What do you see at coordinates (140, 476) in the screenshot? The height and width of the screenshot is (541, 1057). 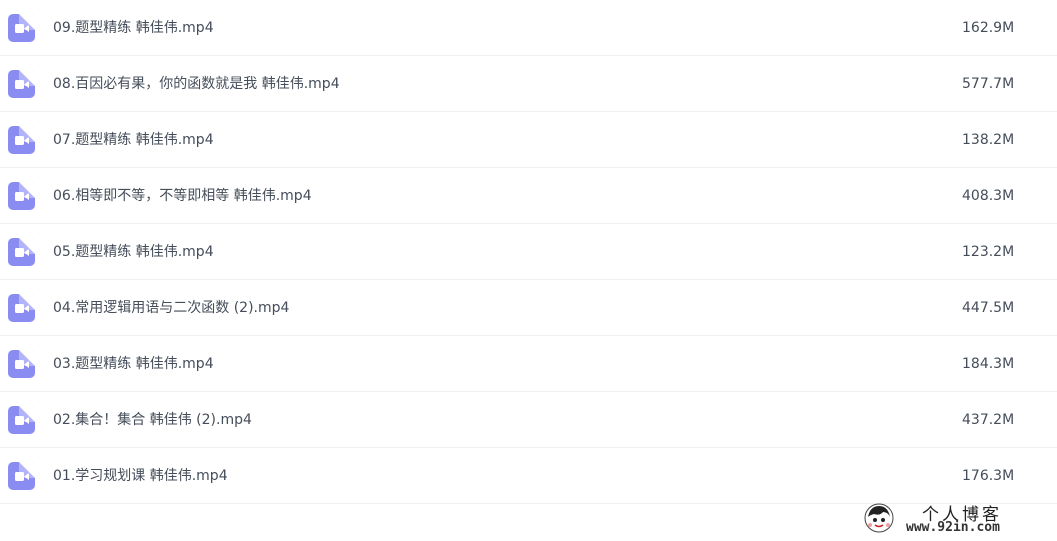 I see `file-name: 01.学习规划课 韩佳伟.mp4` at bounding box center [140, 476].